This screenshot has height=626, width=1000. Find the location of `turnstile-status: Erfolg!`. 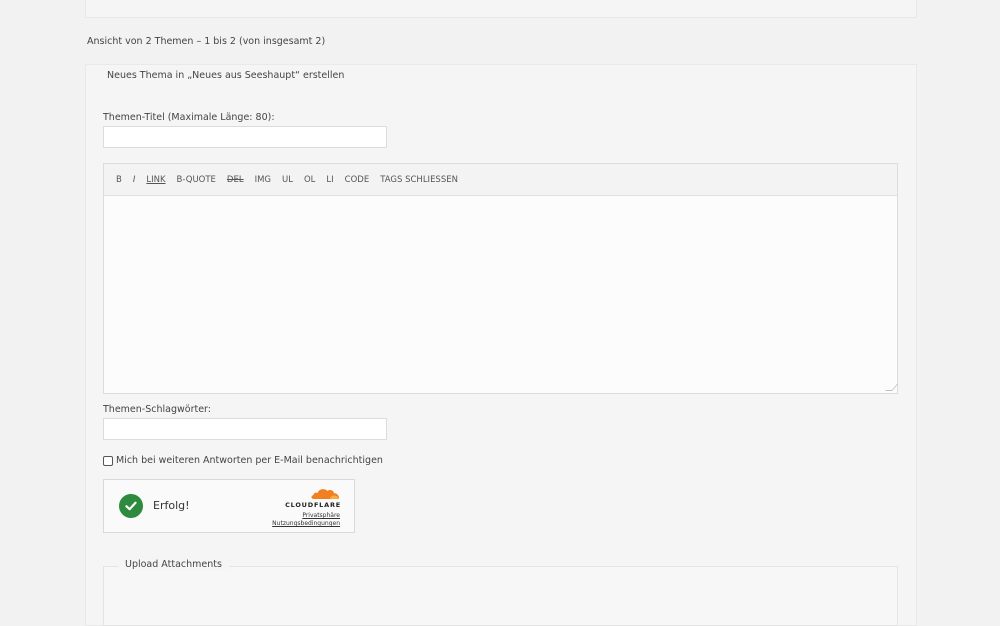

turnstile-status: Erfolg! is located at coordinates (171, 505).